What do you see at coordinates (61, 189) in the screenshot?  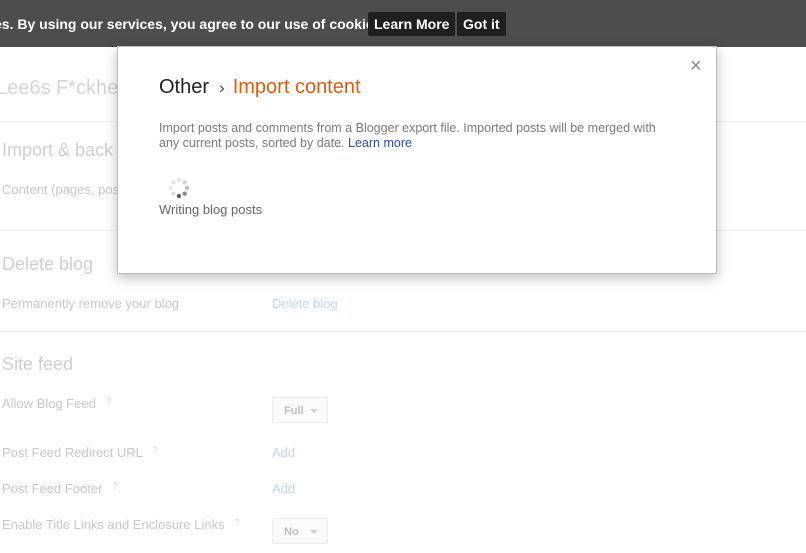 I see `content-label: Content (pages, pos` at bounding box center [61, 189].